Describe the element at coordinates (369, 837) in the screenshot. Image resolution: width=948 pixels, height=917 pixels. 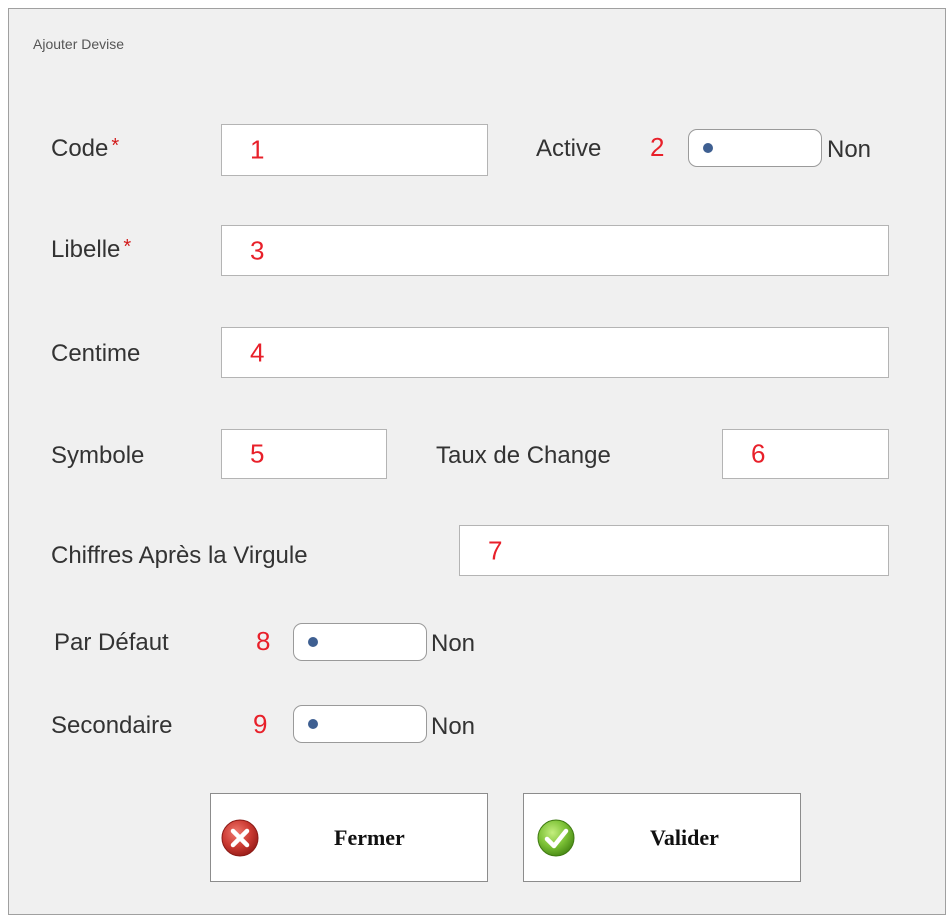
I see `fermer-label: Fermer` at that location.